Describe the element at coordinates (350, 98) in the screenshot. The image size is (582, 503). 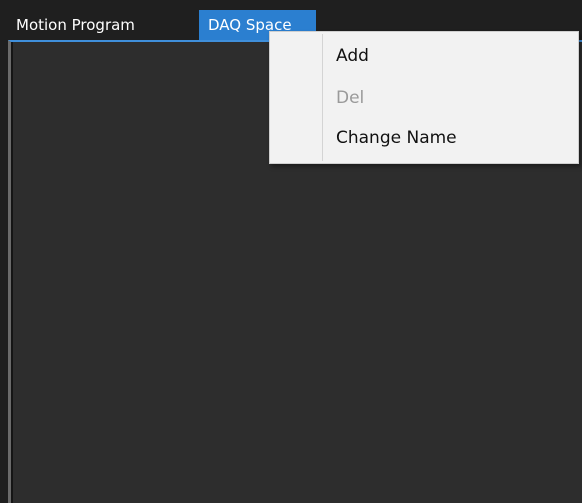
I see `menu-item-del: Del` at that location.